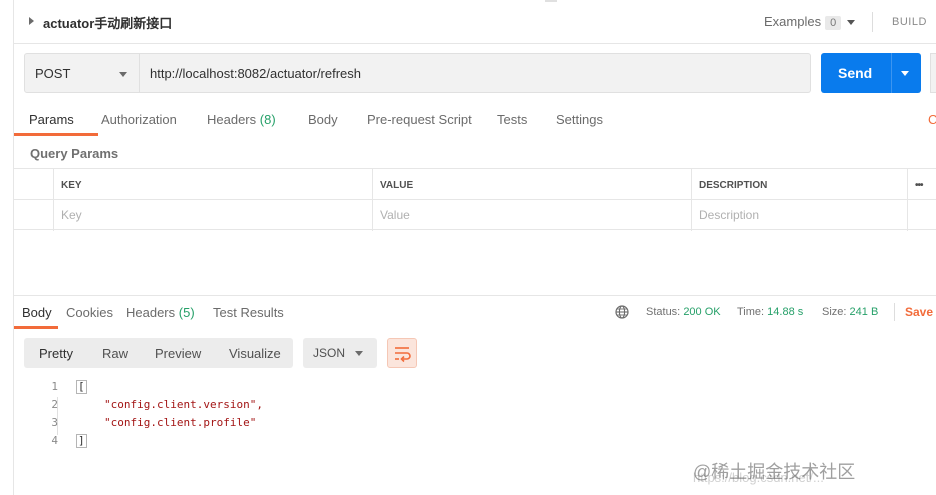 This screenshot has width=936, height=495. What do you see at coordinates (512, 119) in the screenshot?
I see `tab-tests: Tests` at bounding box center [512, 119].